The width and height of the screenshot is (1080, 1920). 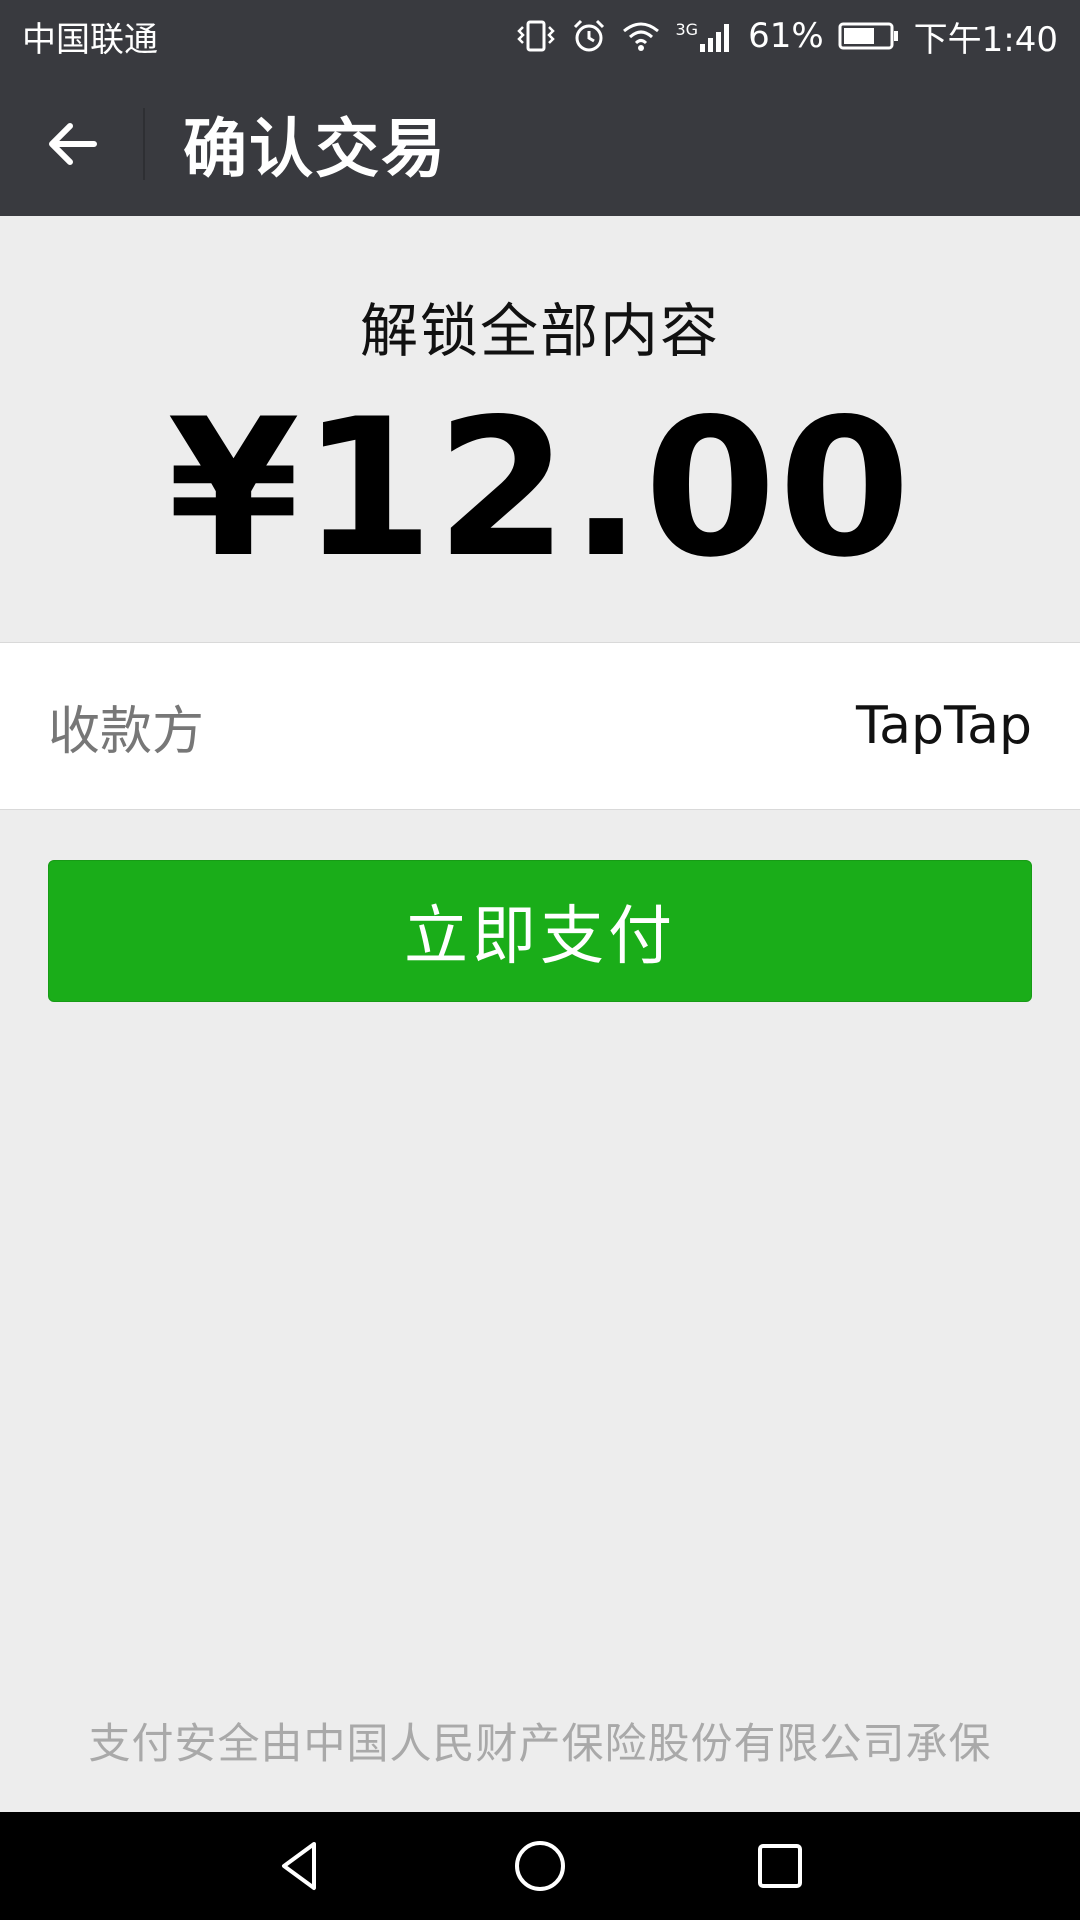 I want to click on carrier-name: 中国联通, so click(x=90, y=39).